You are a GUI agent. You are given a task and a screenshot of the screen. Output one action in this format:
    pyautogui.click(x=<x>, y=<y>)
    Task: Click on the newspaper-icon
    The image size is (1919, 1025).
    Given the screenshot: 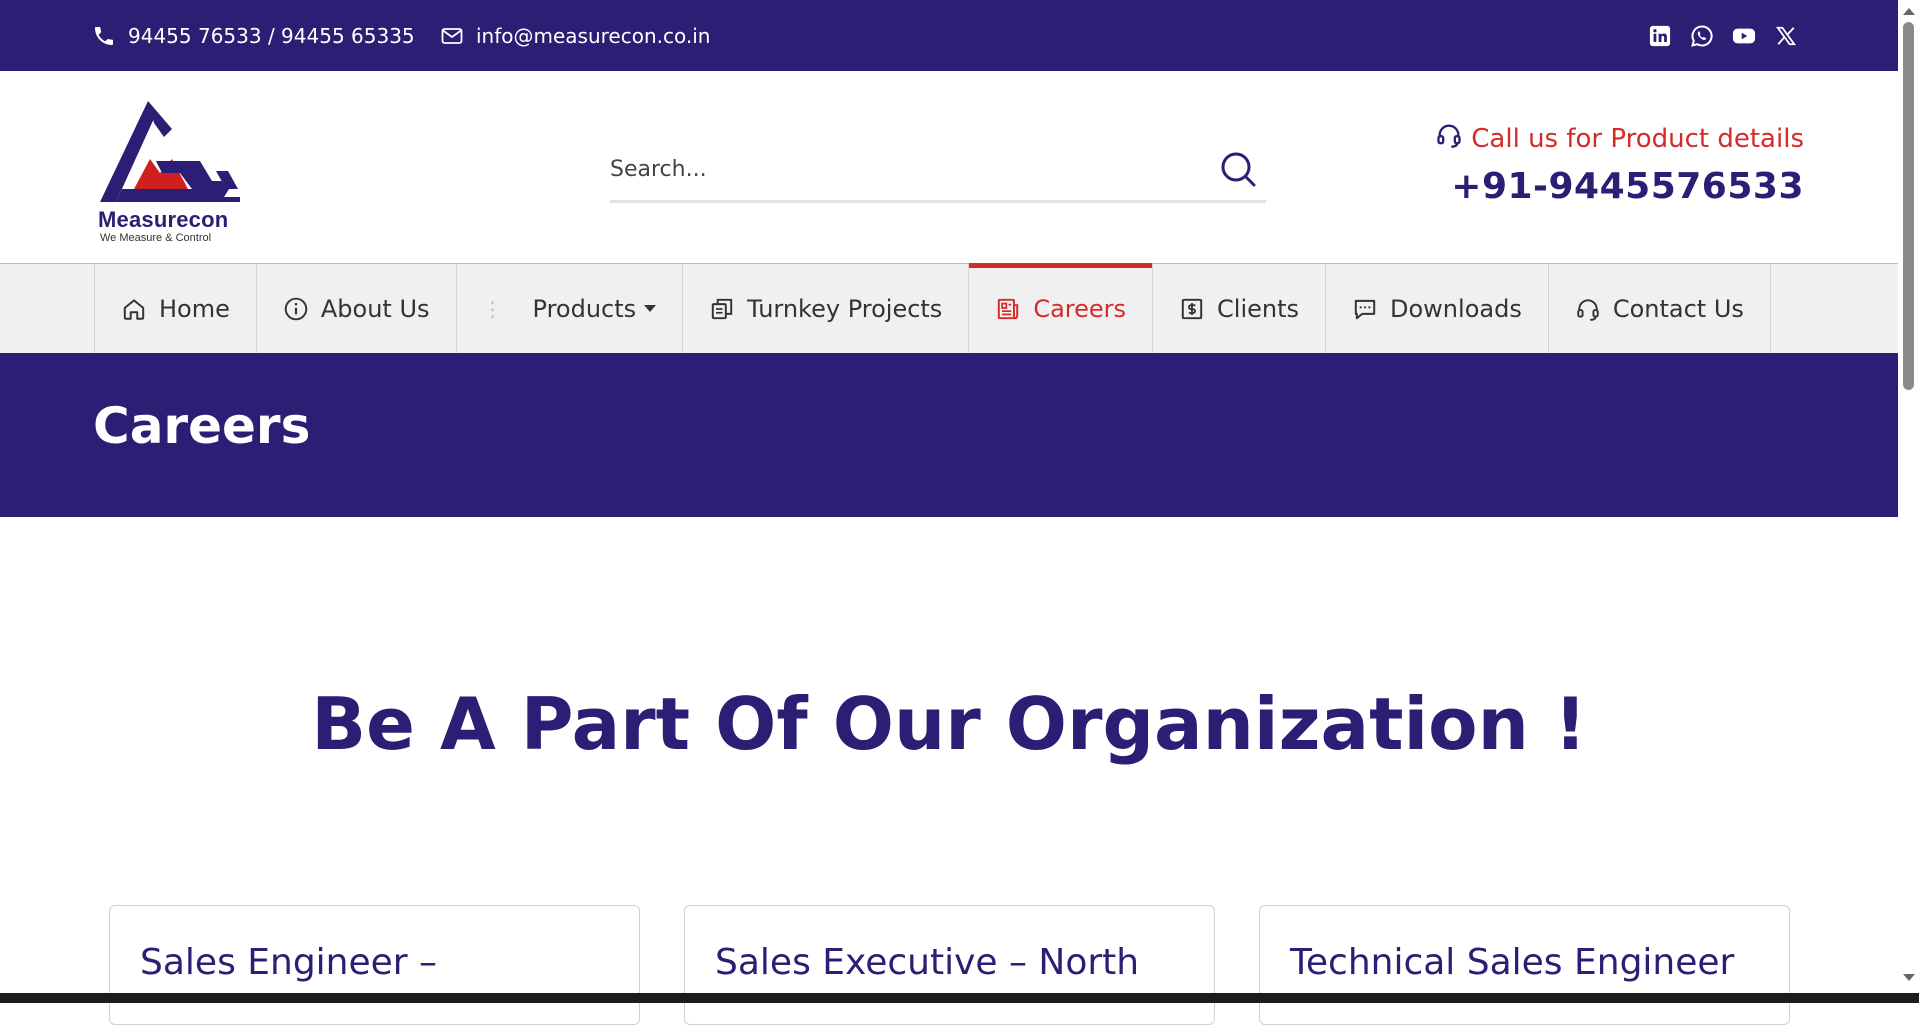 What is the action you would take?
    pyautogui.click(x=1008, y=308)
    